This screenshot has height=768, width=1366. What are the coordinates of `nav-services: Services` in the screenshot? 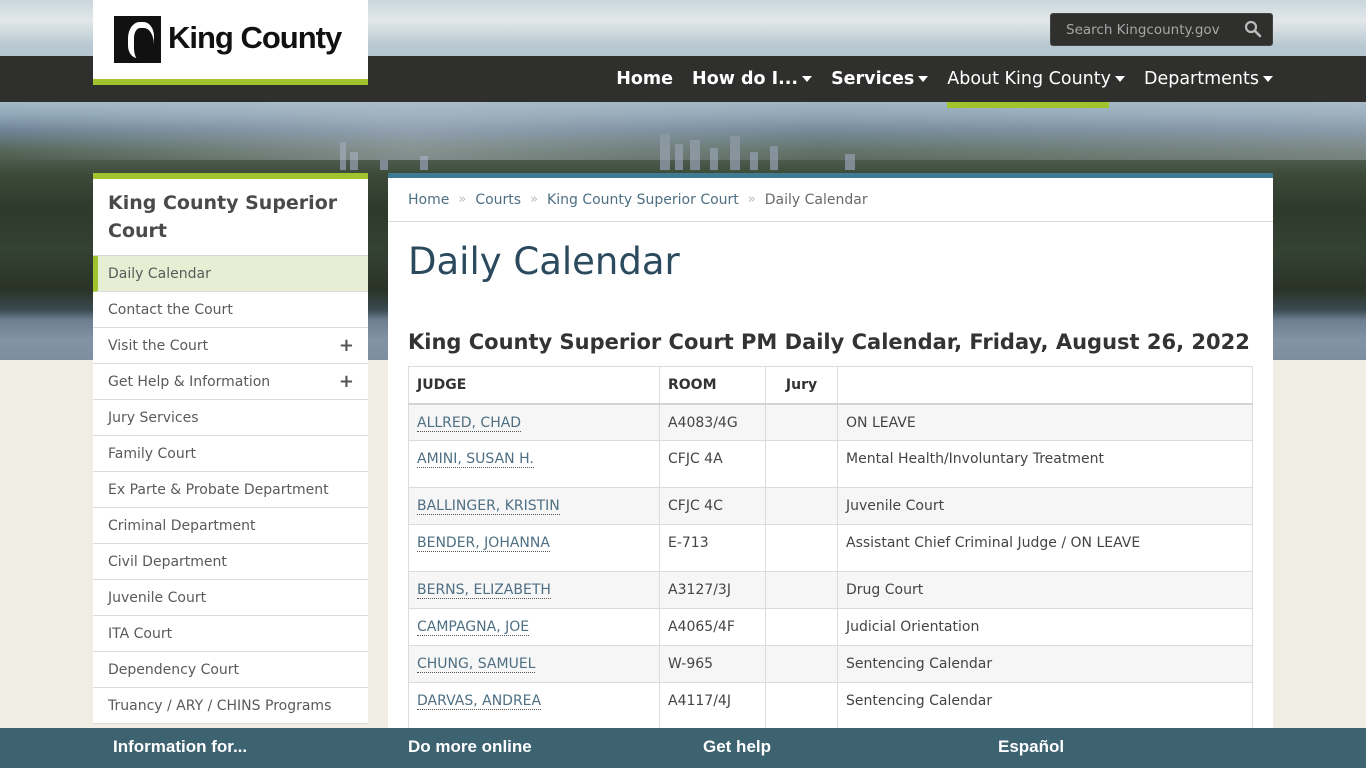 It's located at (880, 79).